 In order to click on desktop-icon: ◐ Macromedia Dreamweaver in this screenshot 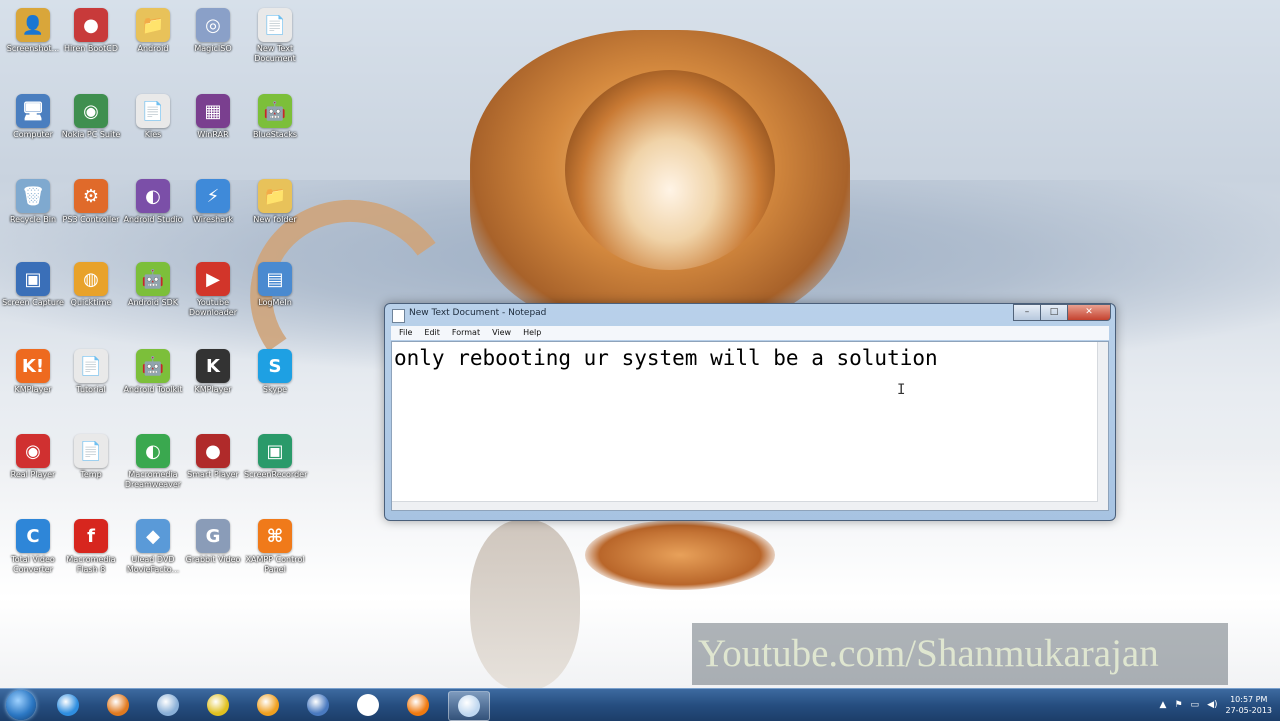, I will do `click(153, 470)`.